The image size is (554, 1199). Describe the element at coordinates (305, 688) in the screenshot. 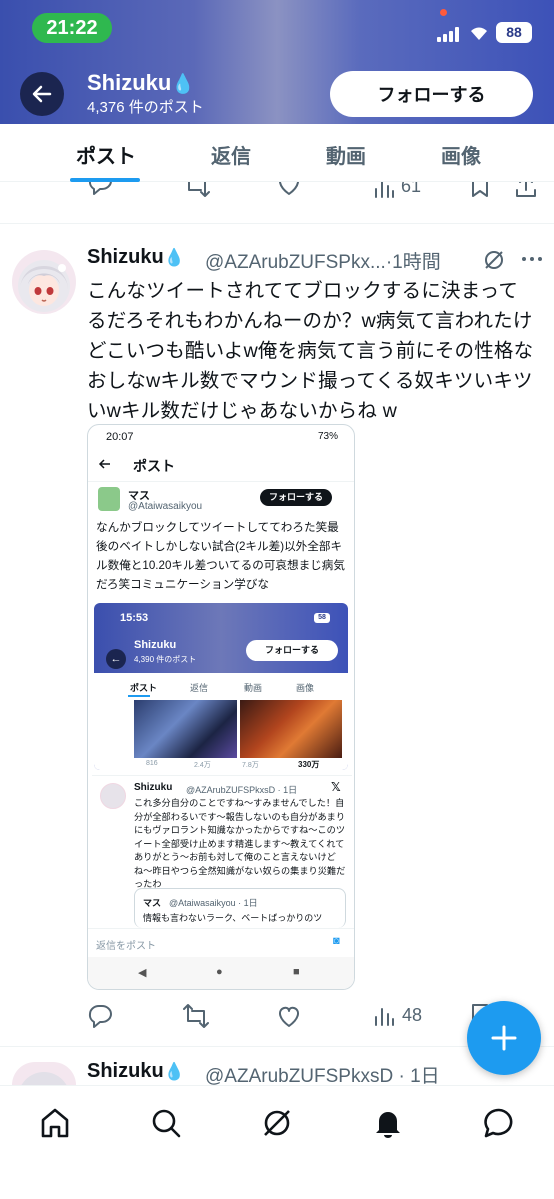

I see `inner-tab-images: 画像` at that location.